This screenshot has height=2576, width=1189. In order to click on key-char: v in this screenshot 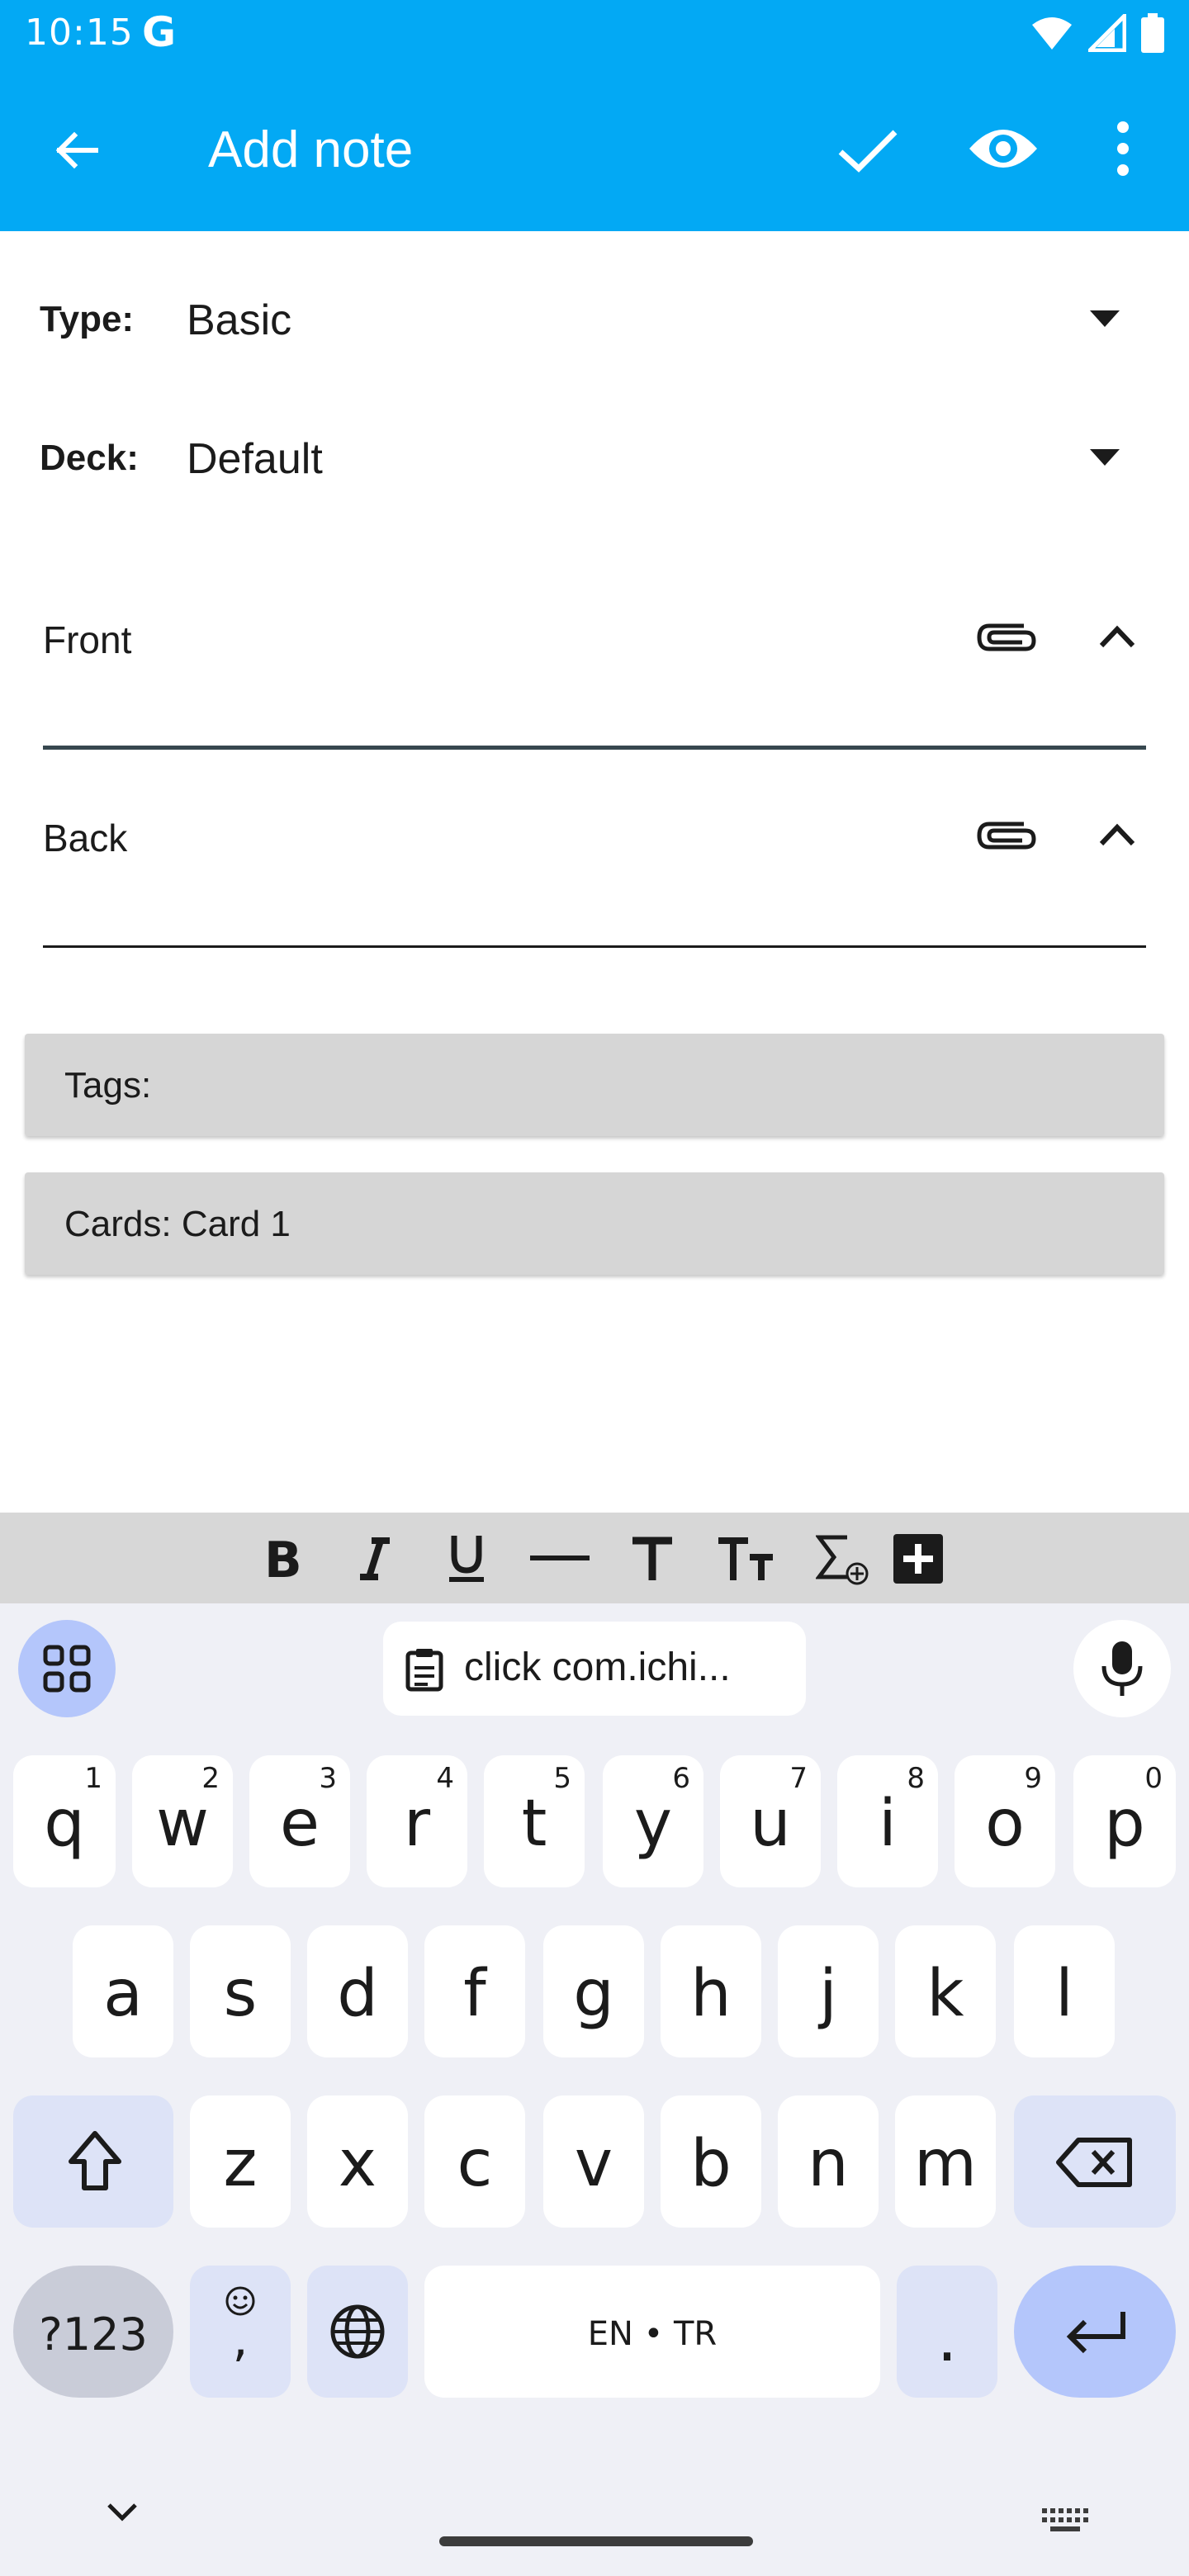, I will do `click(593, 2164)`.